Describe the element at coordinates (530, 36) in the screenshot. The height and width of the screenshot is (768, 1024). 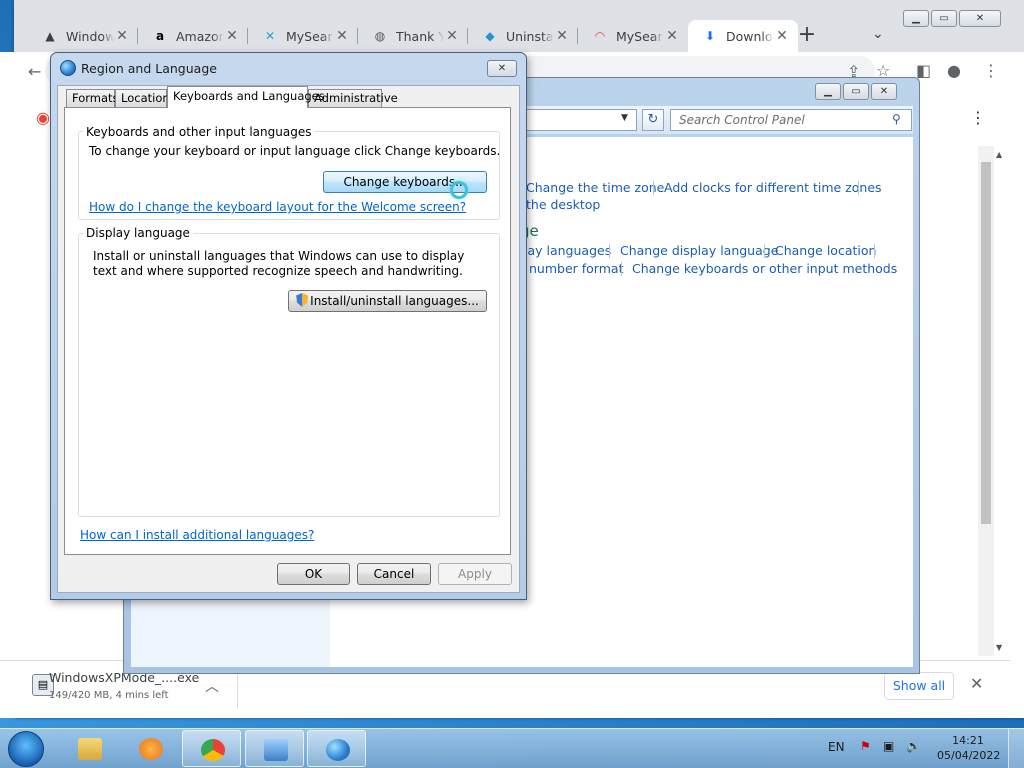
I see `tab-title: Uninstall` at that location.